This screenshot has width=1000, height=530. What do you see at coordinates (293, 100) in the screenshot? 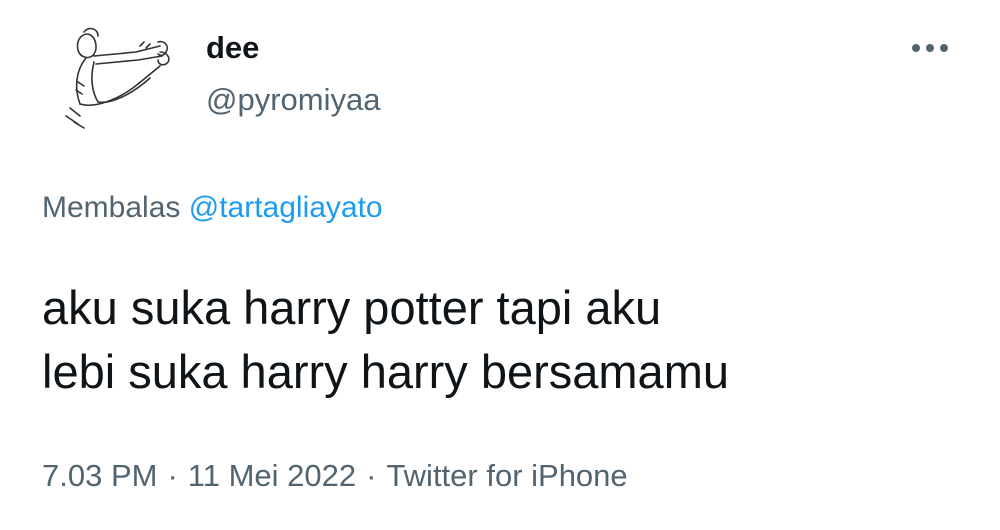
I see `author-handle: @pyromiyaa` at bounding box center [293, 100].